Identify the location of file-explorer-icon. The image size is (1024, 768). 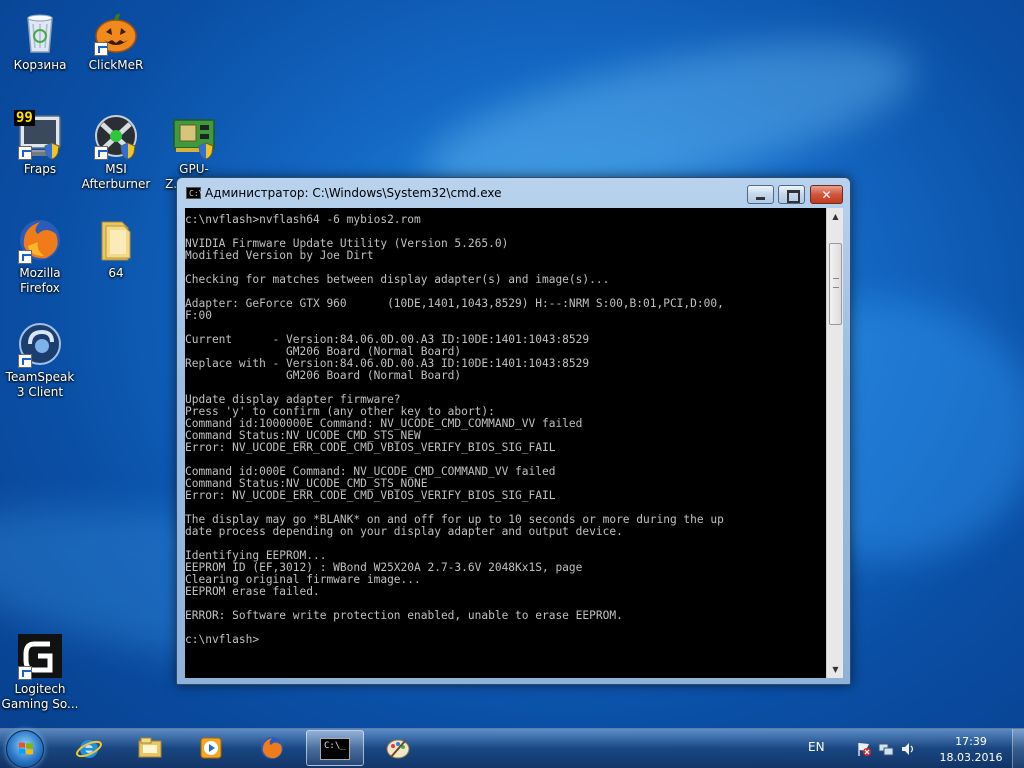
(150, 747).